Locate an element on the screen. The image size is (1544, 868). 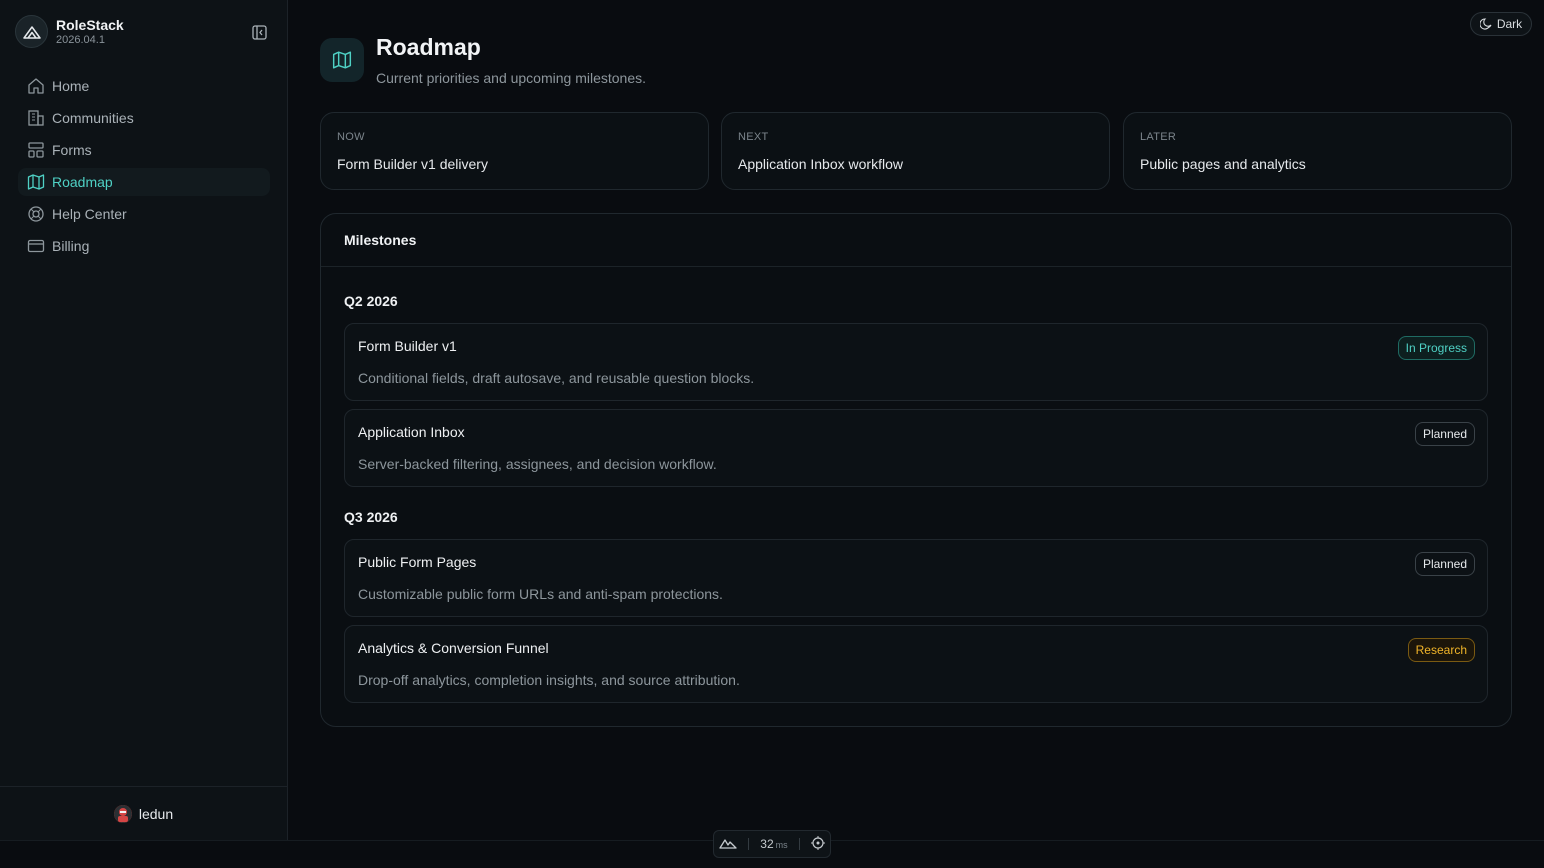
milestone-title: Form Builder v1 is located at coordinates (407, 346).